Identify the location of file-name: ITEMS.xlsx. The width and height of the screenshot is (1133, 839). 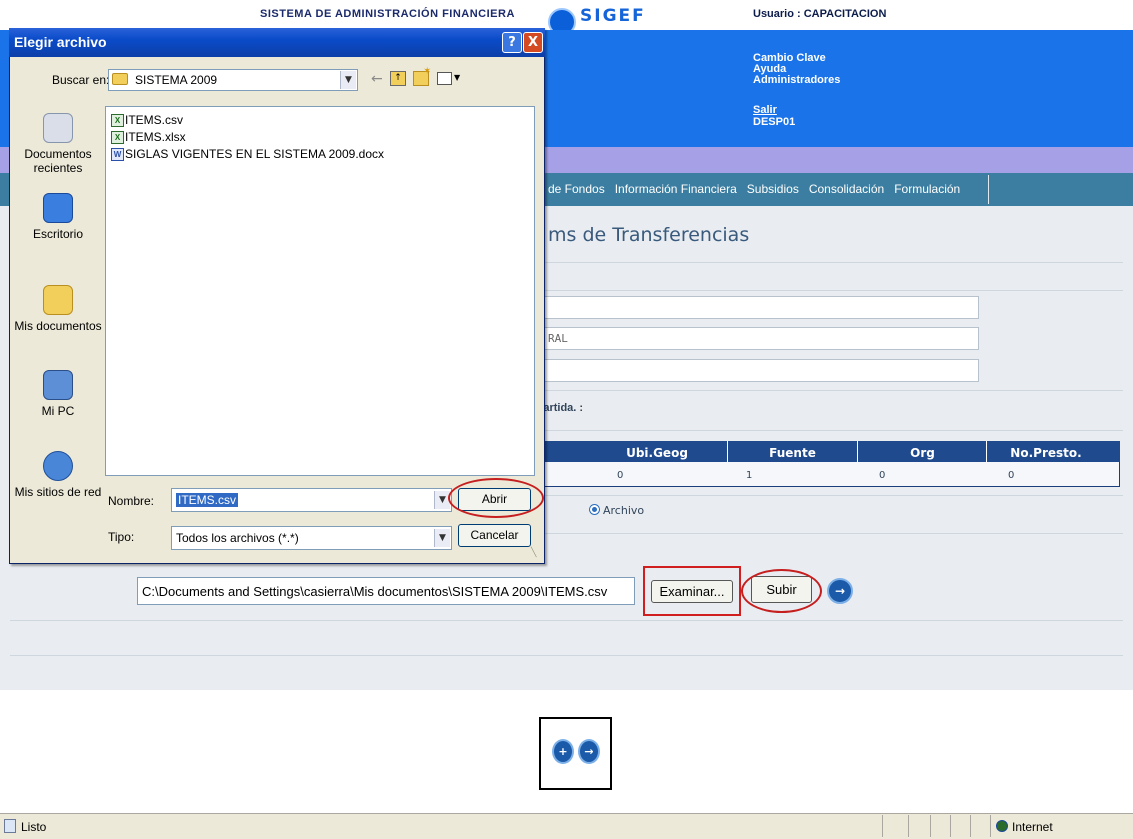
(155, 137).